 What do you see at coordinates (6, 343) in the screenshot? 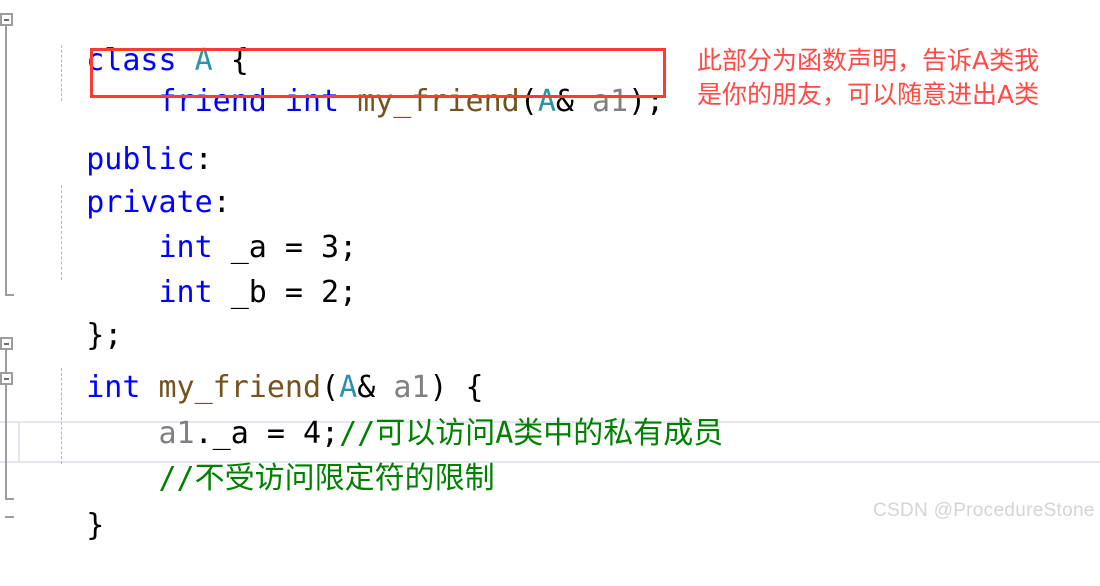
I see `fold-marker-my-friend` at bounding box center [6, 343].